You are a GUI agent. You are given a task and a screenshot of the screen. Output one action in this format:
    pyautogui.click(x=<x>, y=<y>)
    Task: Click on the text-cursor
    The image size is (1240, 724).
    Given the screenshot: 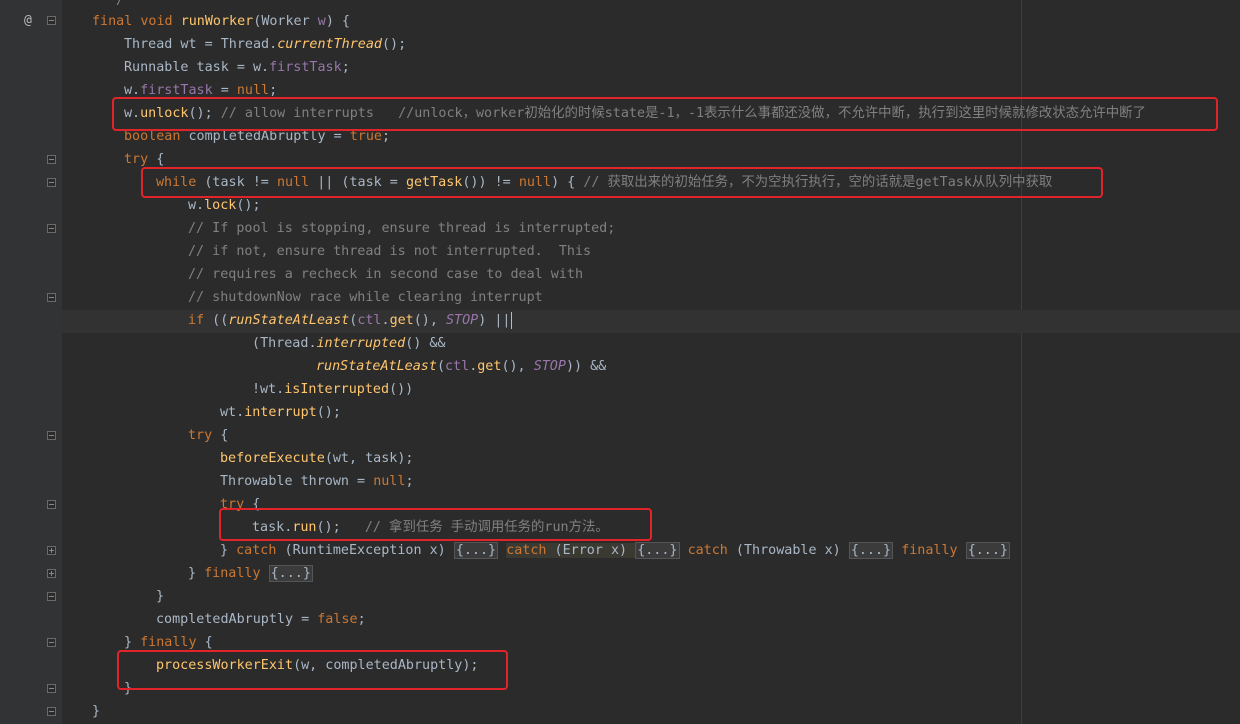 What is the action you would take?
    pyautogui.click(x=511, y=320)
    